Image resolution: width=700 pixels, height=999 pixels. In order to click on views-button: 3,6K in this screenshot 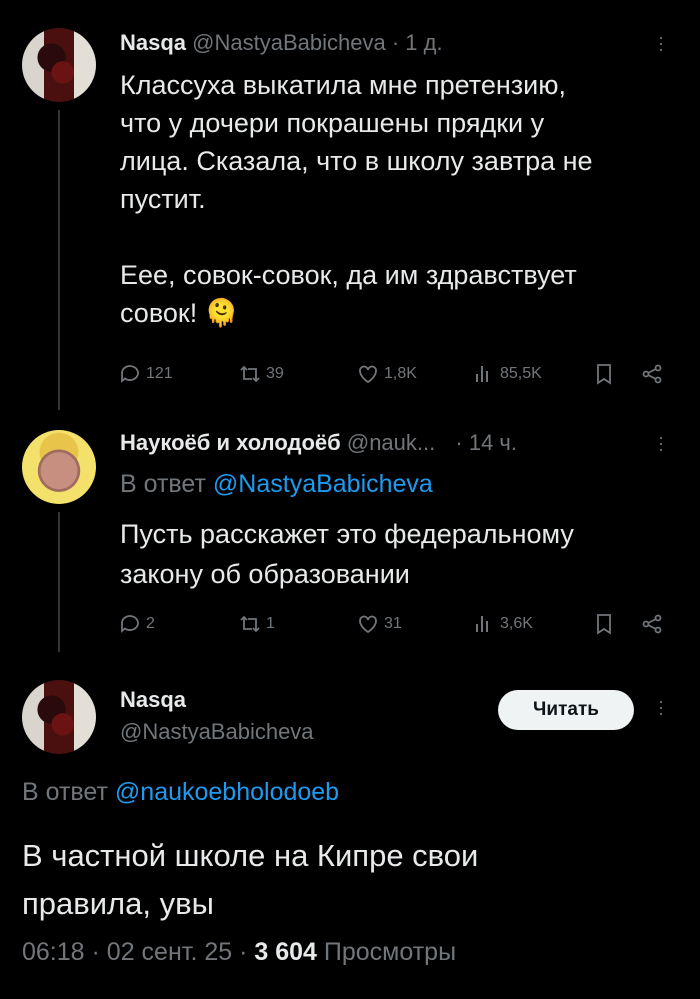, I will do `click(502, 624)`.